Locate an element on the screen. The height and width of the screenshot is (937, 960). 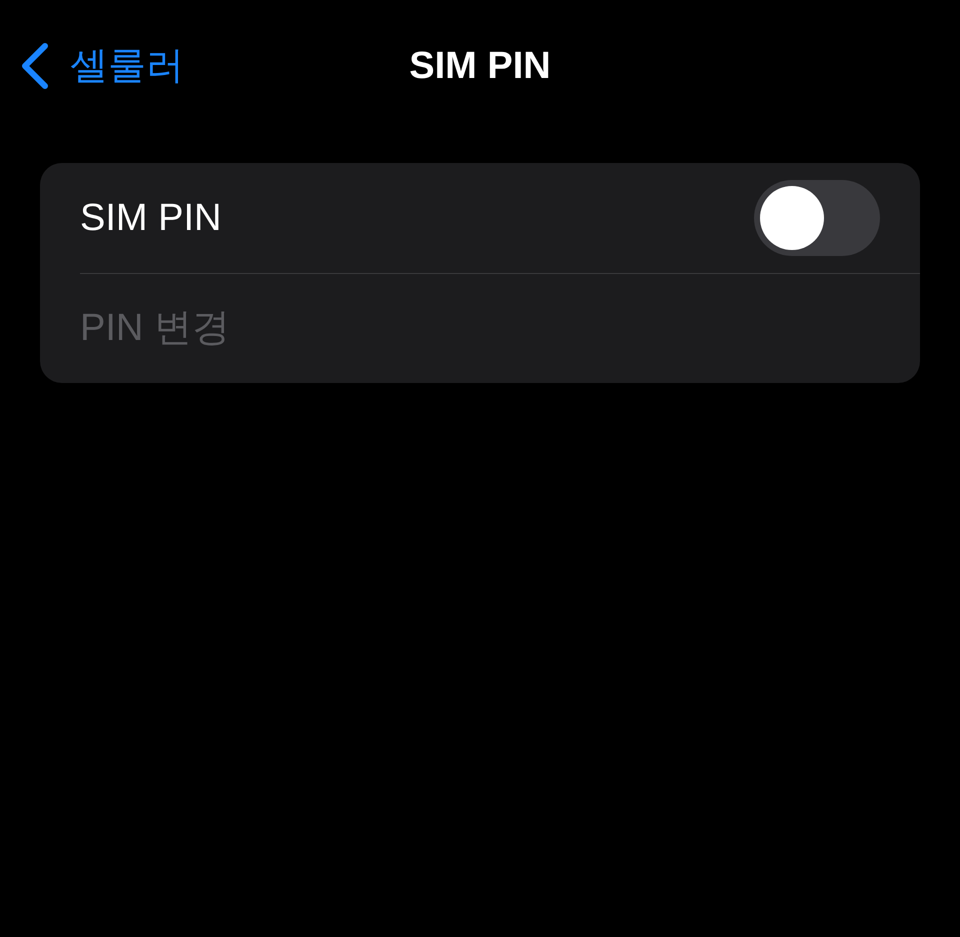
setting-label: SIM PIN is located at coordinates (151, 218).